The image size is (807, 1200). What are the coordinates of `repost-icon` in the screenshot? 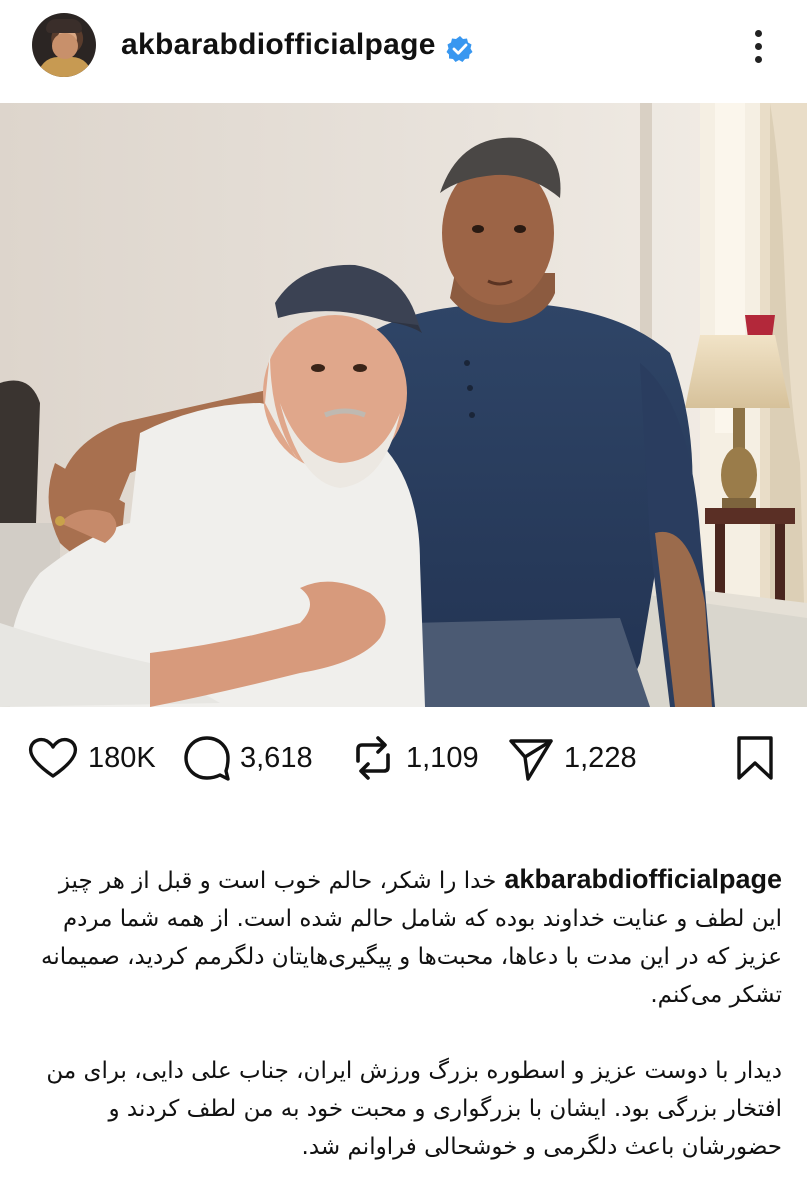 It's located at (373, 758).